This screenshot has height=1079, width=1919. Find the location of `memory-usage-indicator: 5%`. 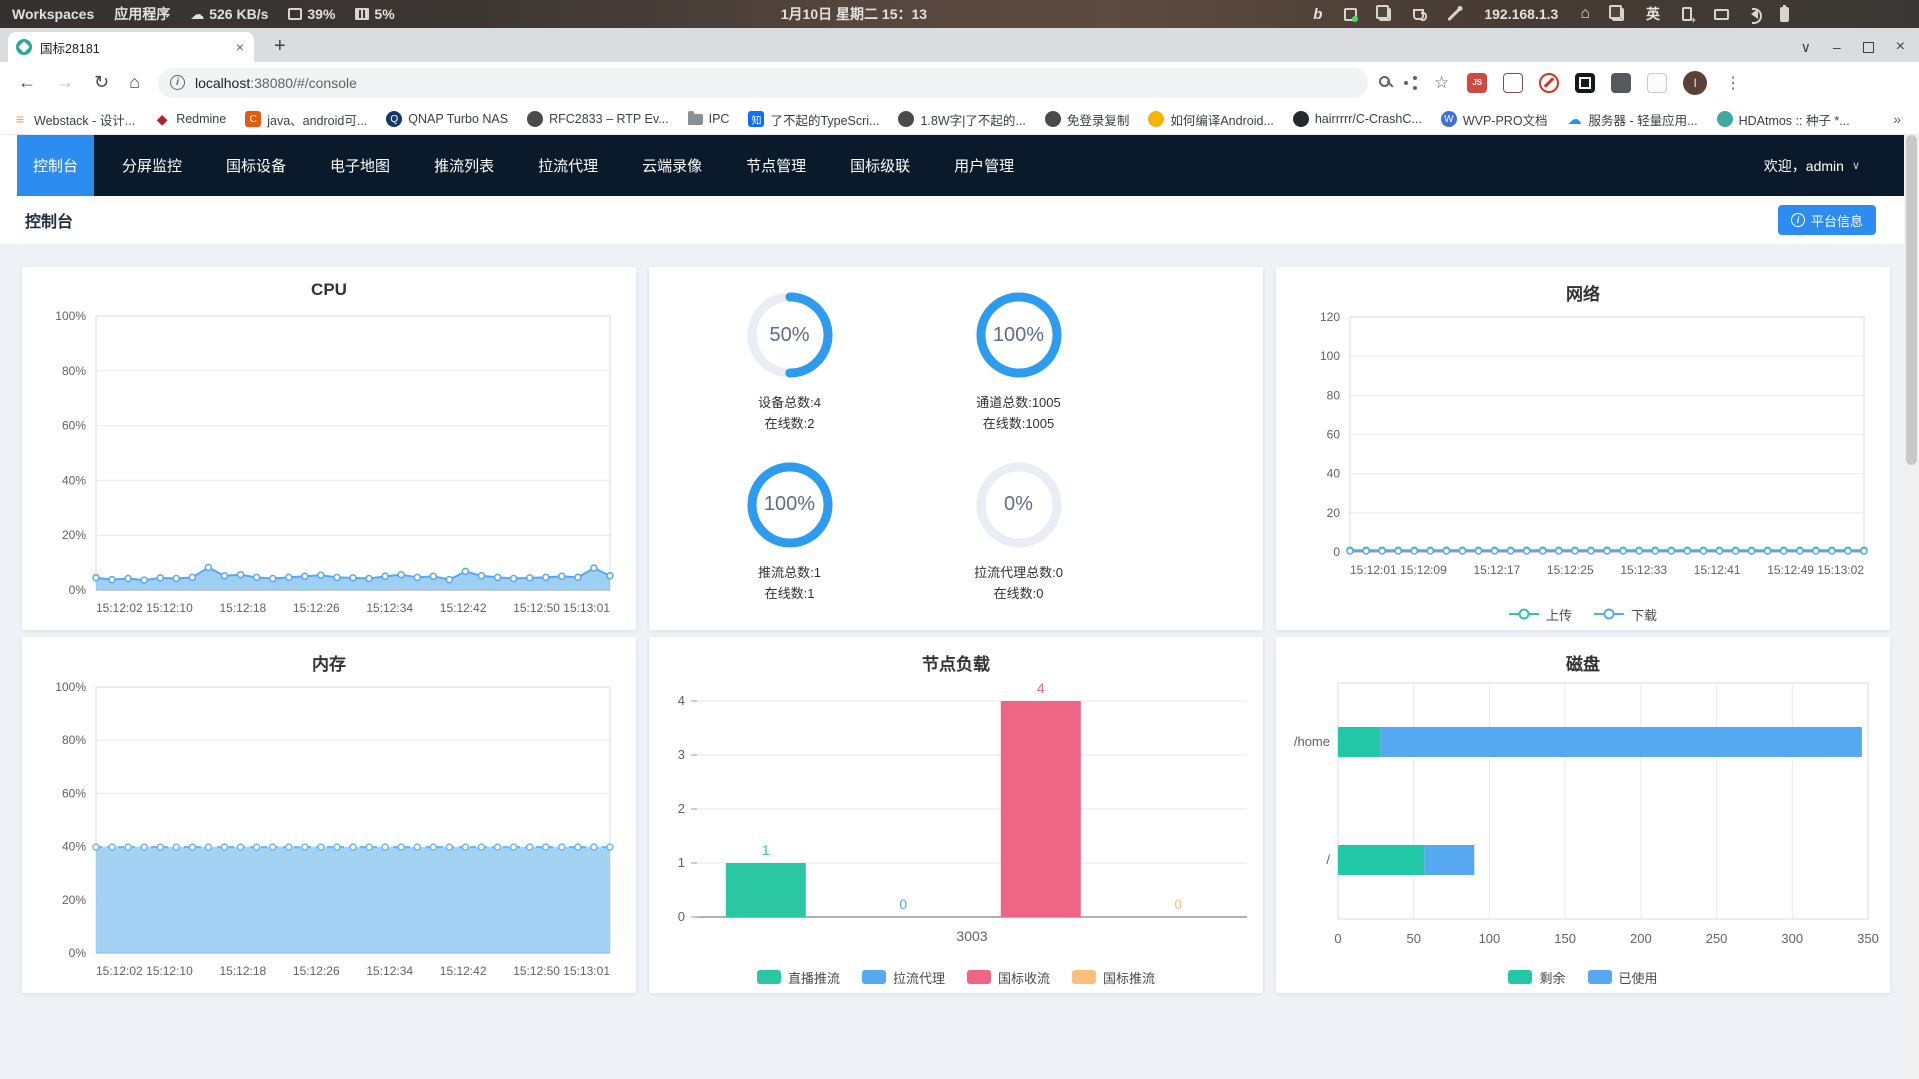

memory-usage-indicator: 5% is located at coordinates (375, 14).